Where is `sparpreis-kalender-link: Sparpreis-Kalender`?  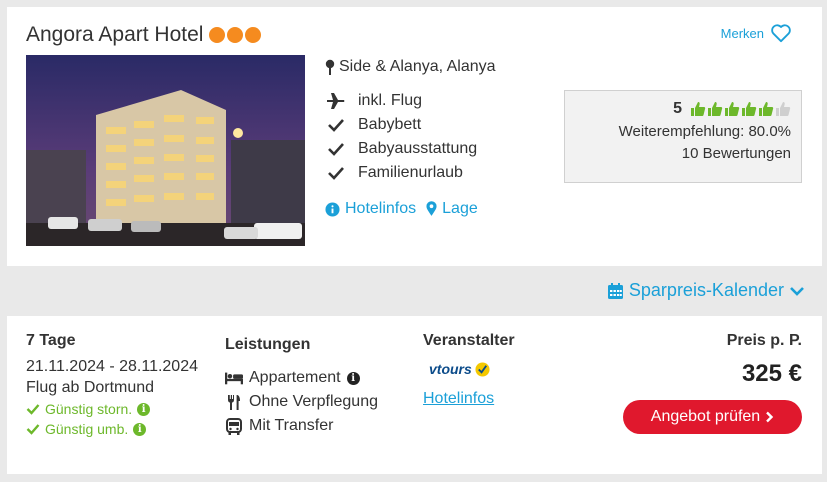 sparpreis-kalender-link: Sparpreis-Kalender is located at coordinates (706, 290).